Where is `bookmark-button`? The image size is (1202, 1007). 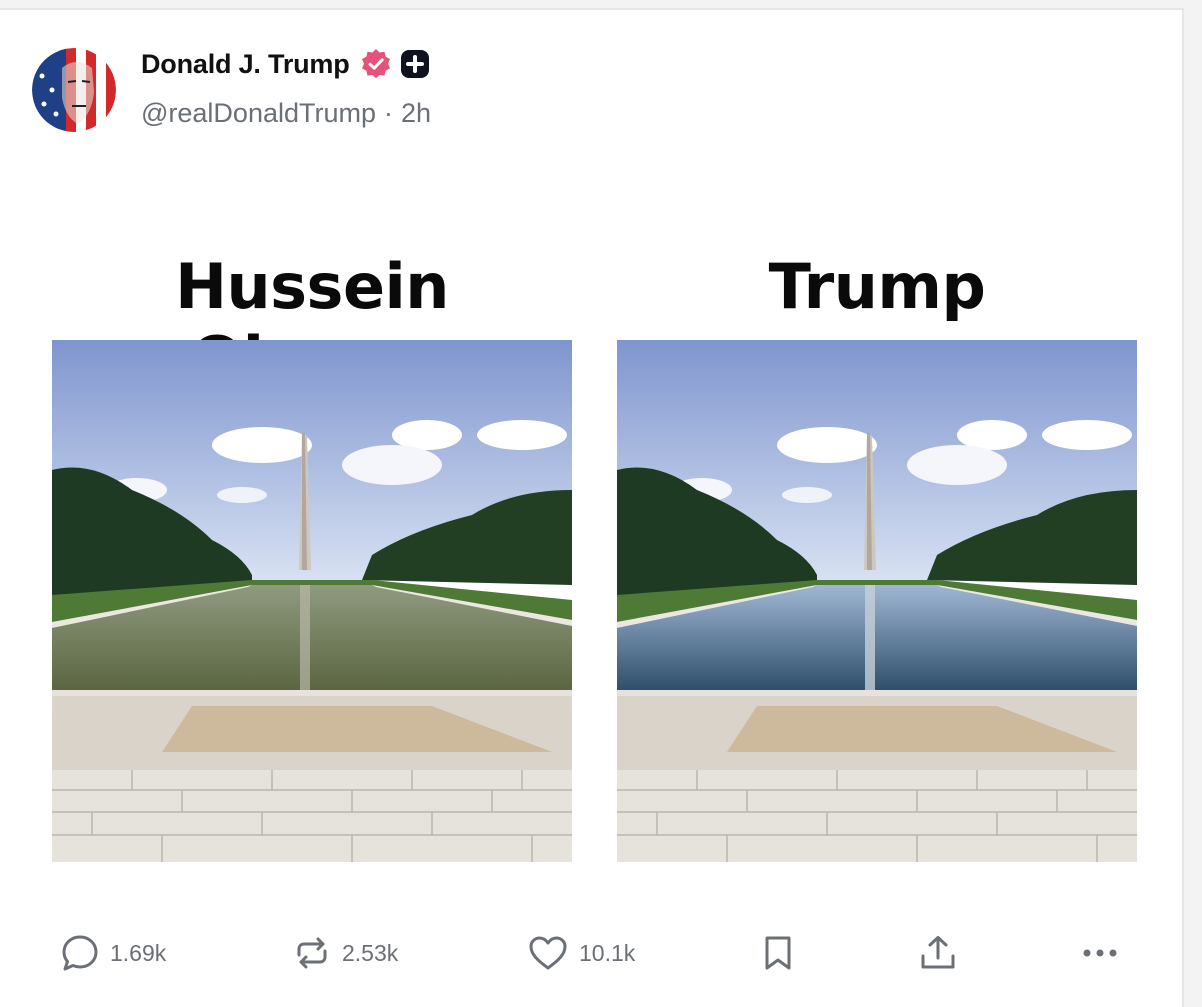 bookmark-button is located at coordinates (778, 953).